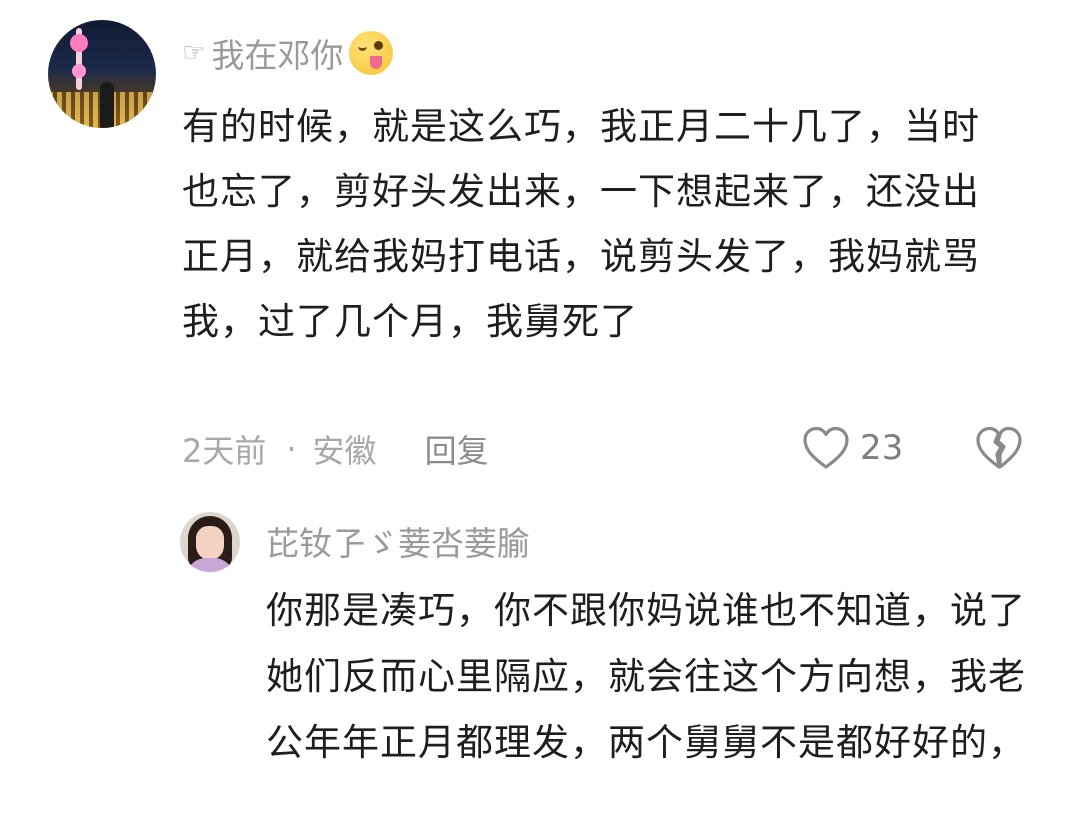 The width and height of the screenshot is (1080, 837). Describe the element at coordinates (194, 53) in the screenshot. I see `pointing-hand-icon: ☞` at that location.